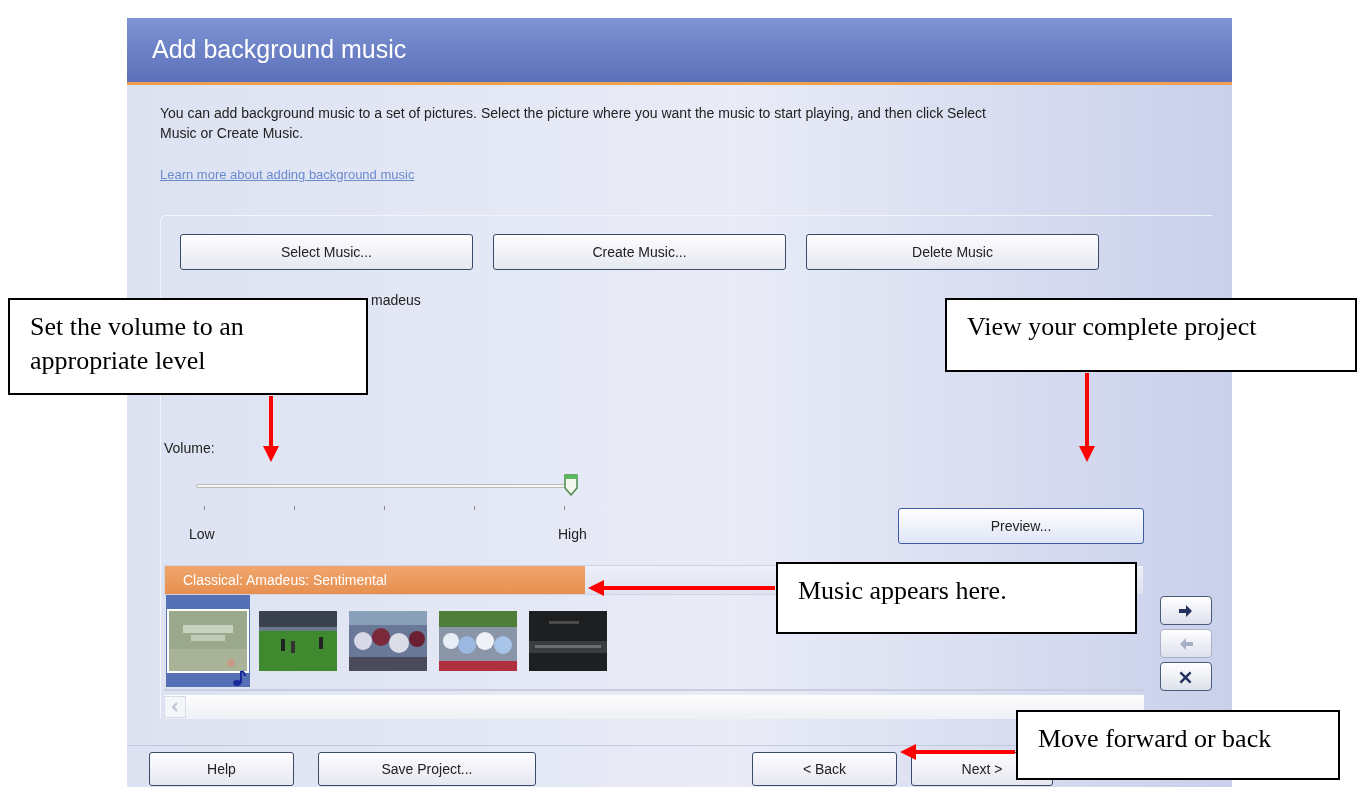 This screenshot has width=1358, height=787. Describe the element at coordinates (654, 707) in the screenshot. I see `horizontal-scrollbar` at that location.